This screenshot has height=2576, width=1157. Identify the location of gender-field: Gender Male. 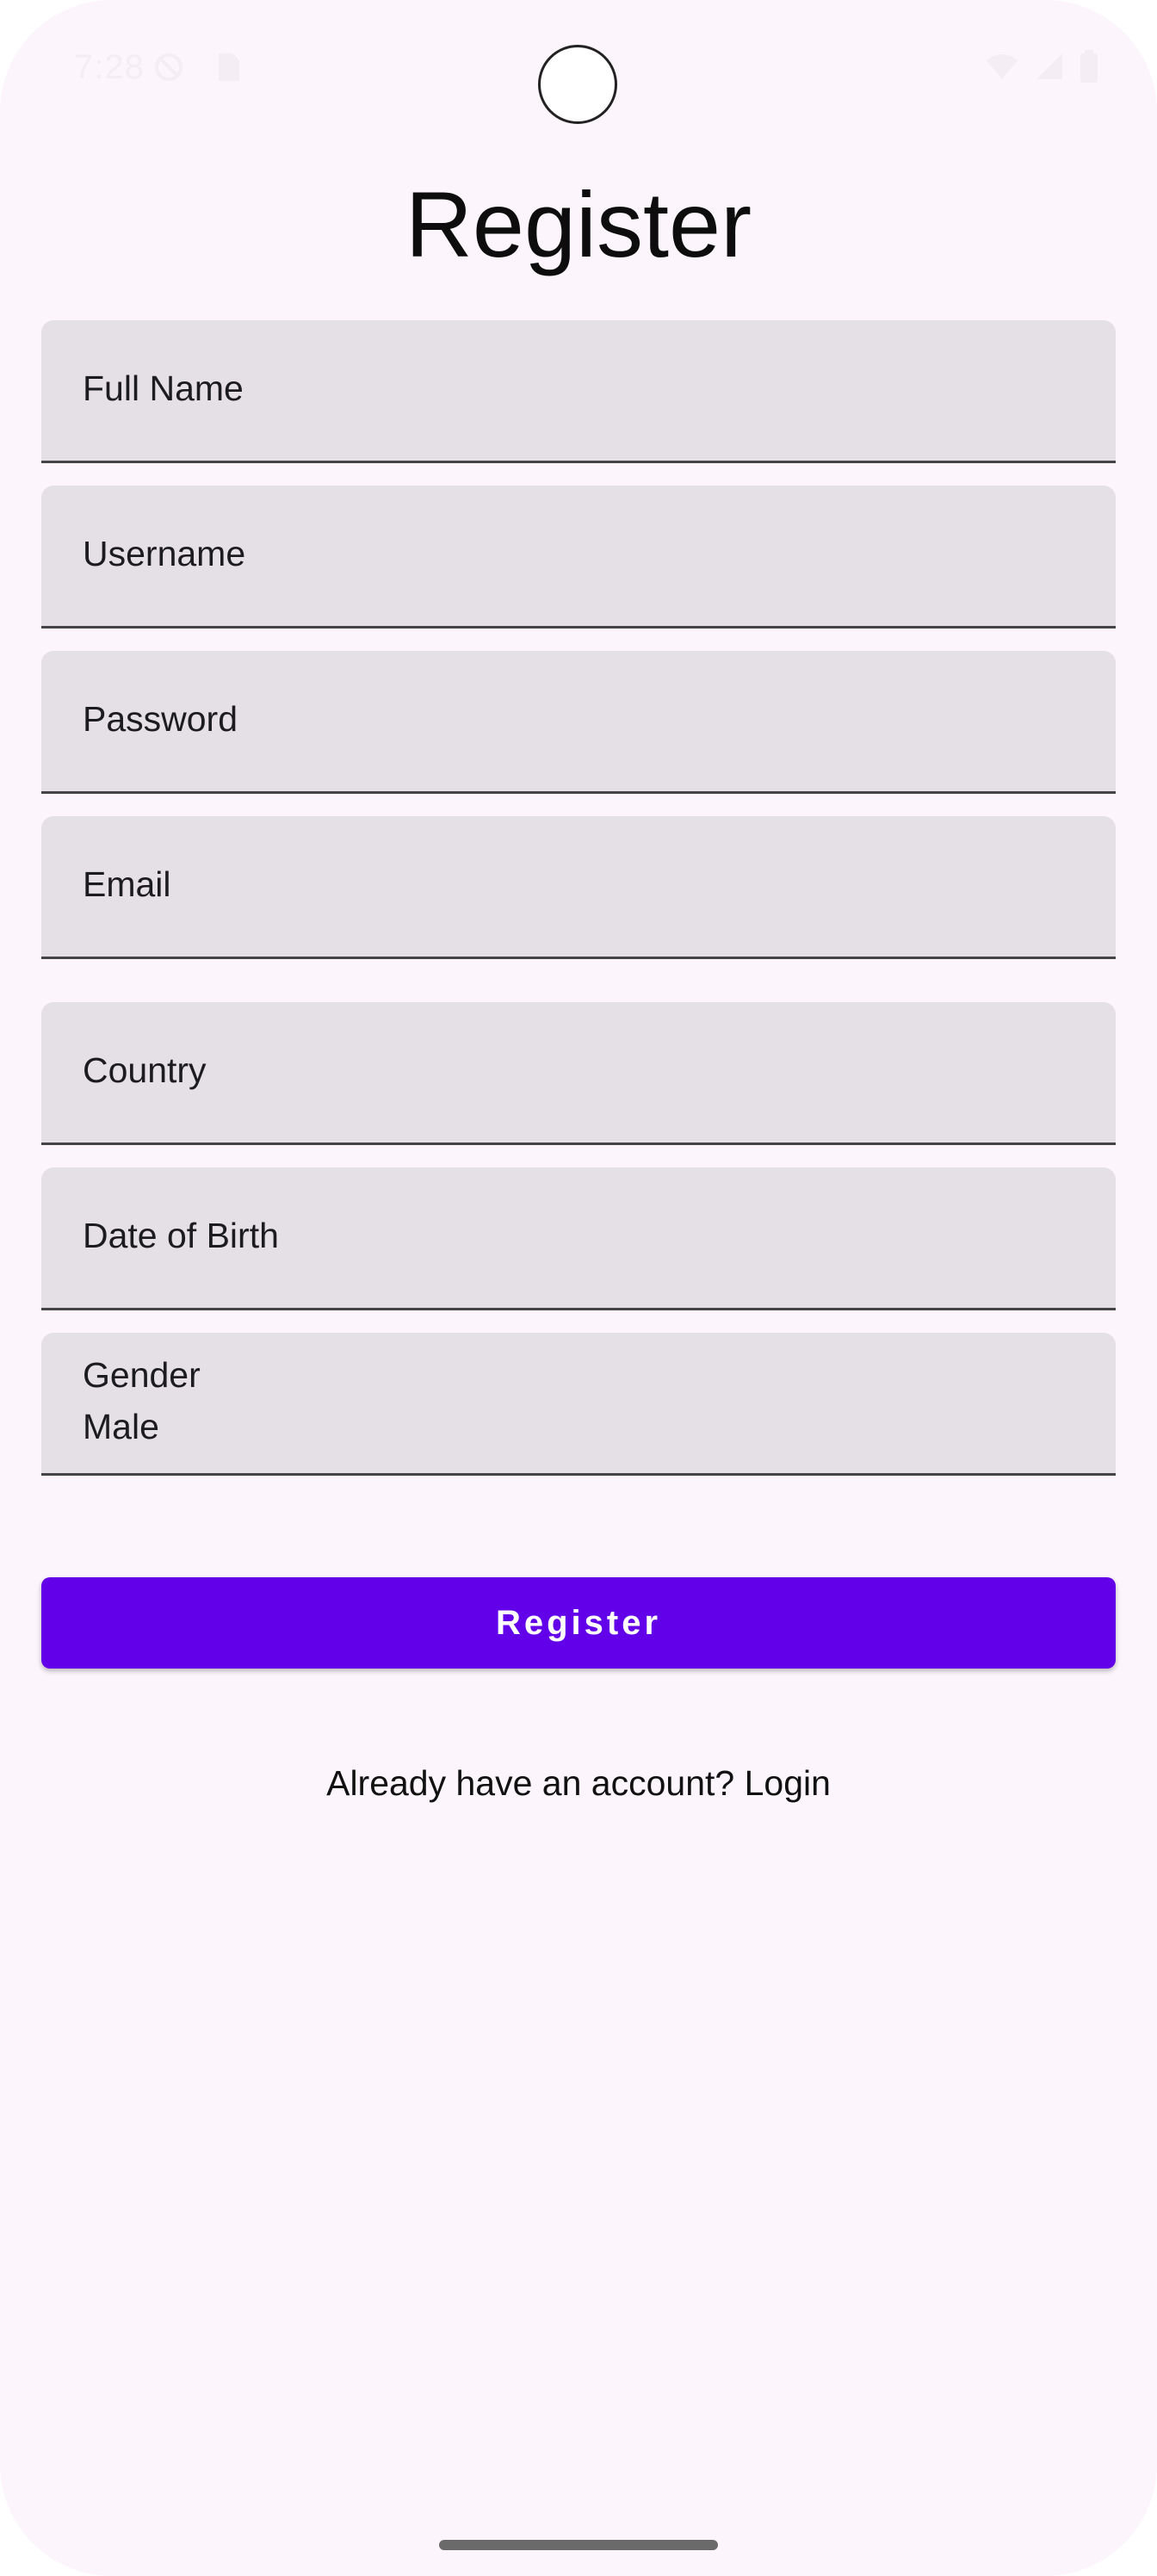
(579, 1404).